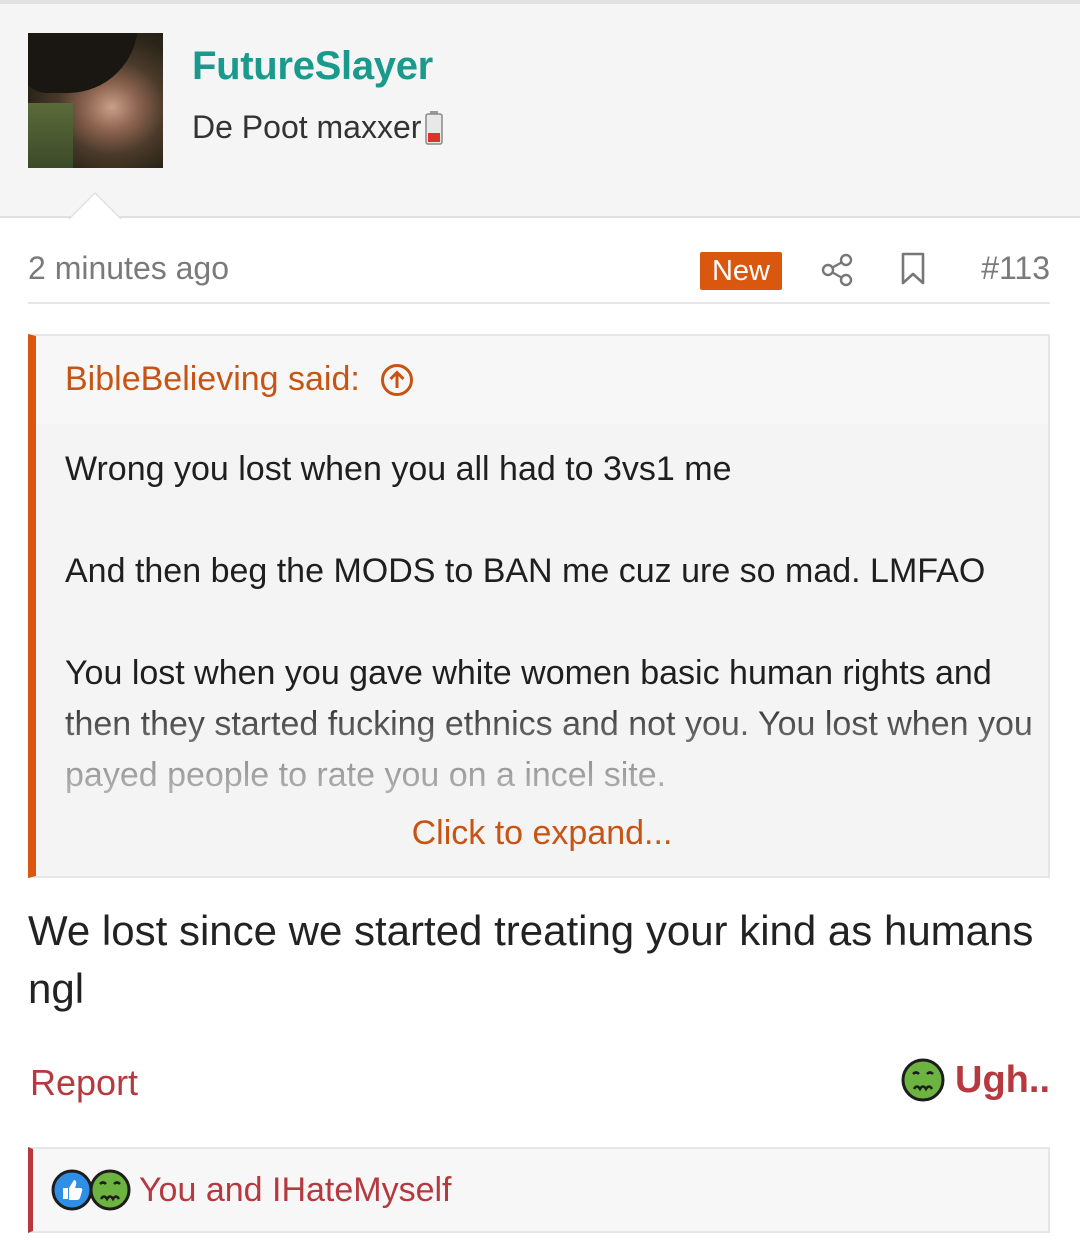 This screenshot has width=1080, height=1253. I want to click on avatar-background, so click(50, 135).